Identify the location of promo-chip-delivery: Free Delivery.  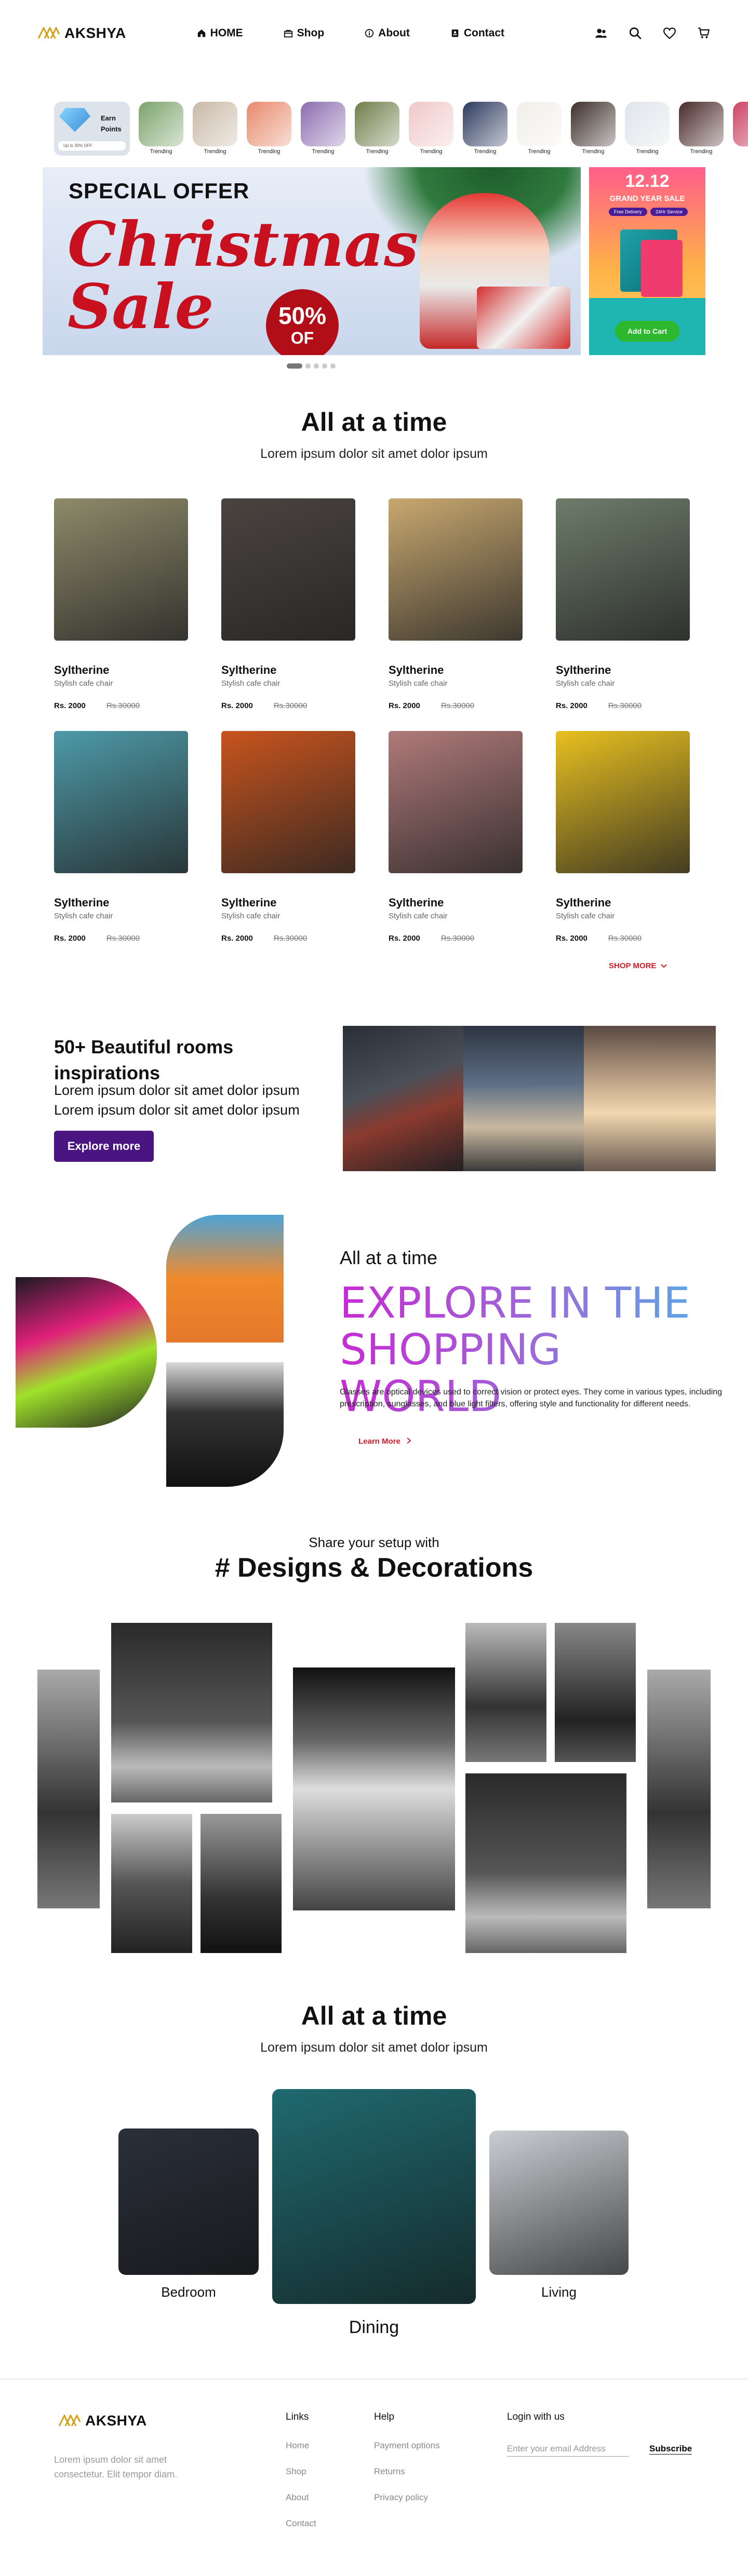
(628, 212).